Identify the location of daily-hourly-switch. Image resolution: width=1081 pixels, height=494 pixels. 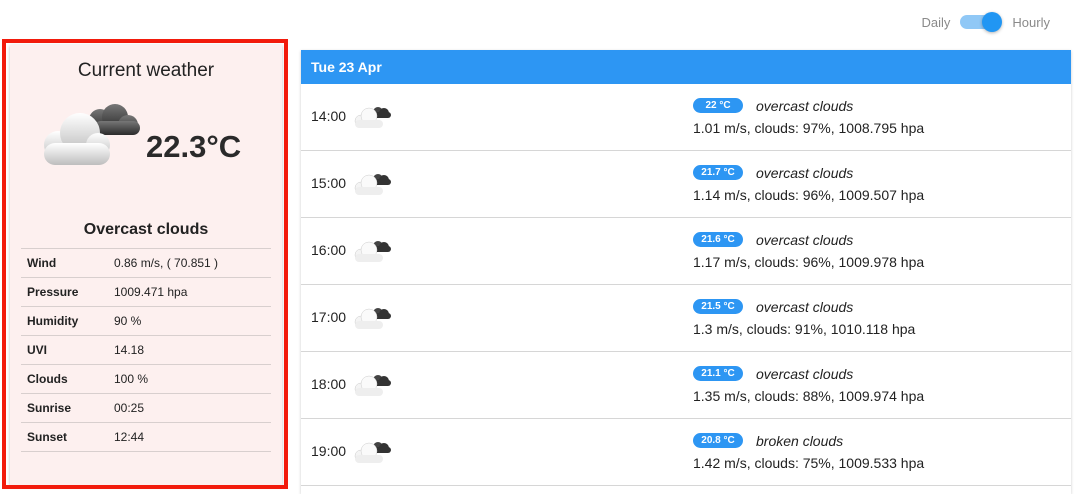
(981, 22).